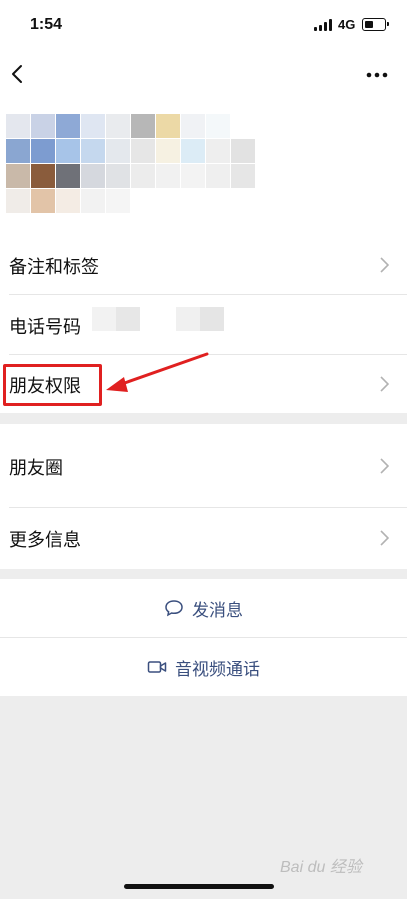 This screenshot has width=407, height=899. Describe the element at coordinates (45, 540) in the screenshot. I see `more-info-label: 更多信息` at that location.